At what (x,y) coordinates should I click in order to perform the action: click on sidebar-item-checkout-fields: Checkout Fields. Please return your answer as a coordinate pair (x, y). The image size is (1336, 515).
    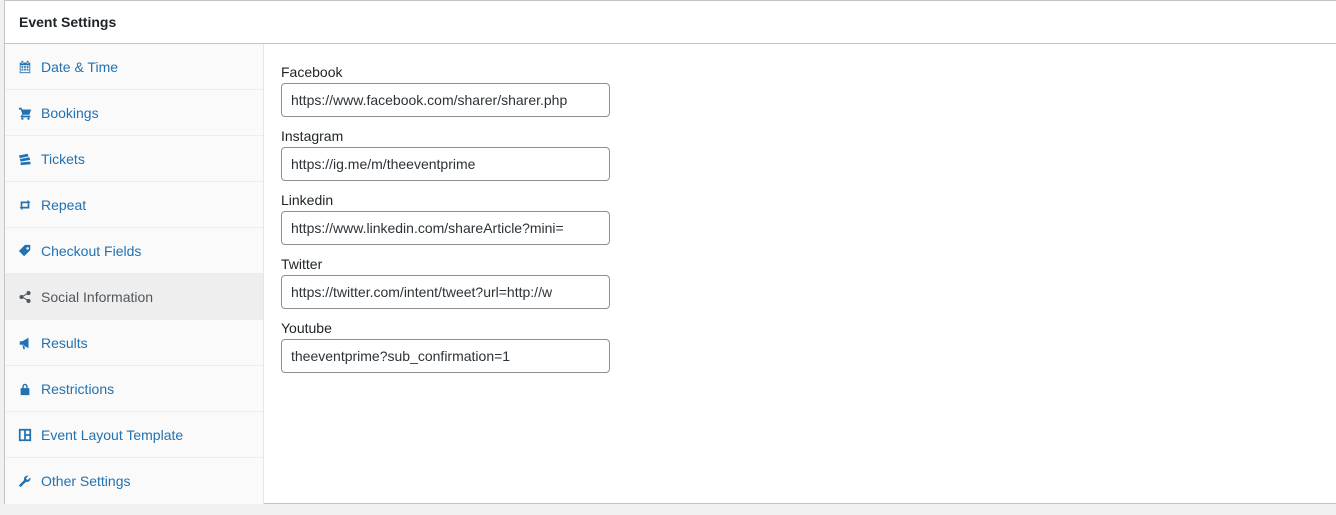
    Looking at the image, I should click on (134, 251).